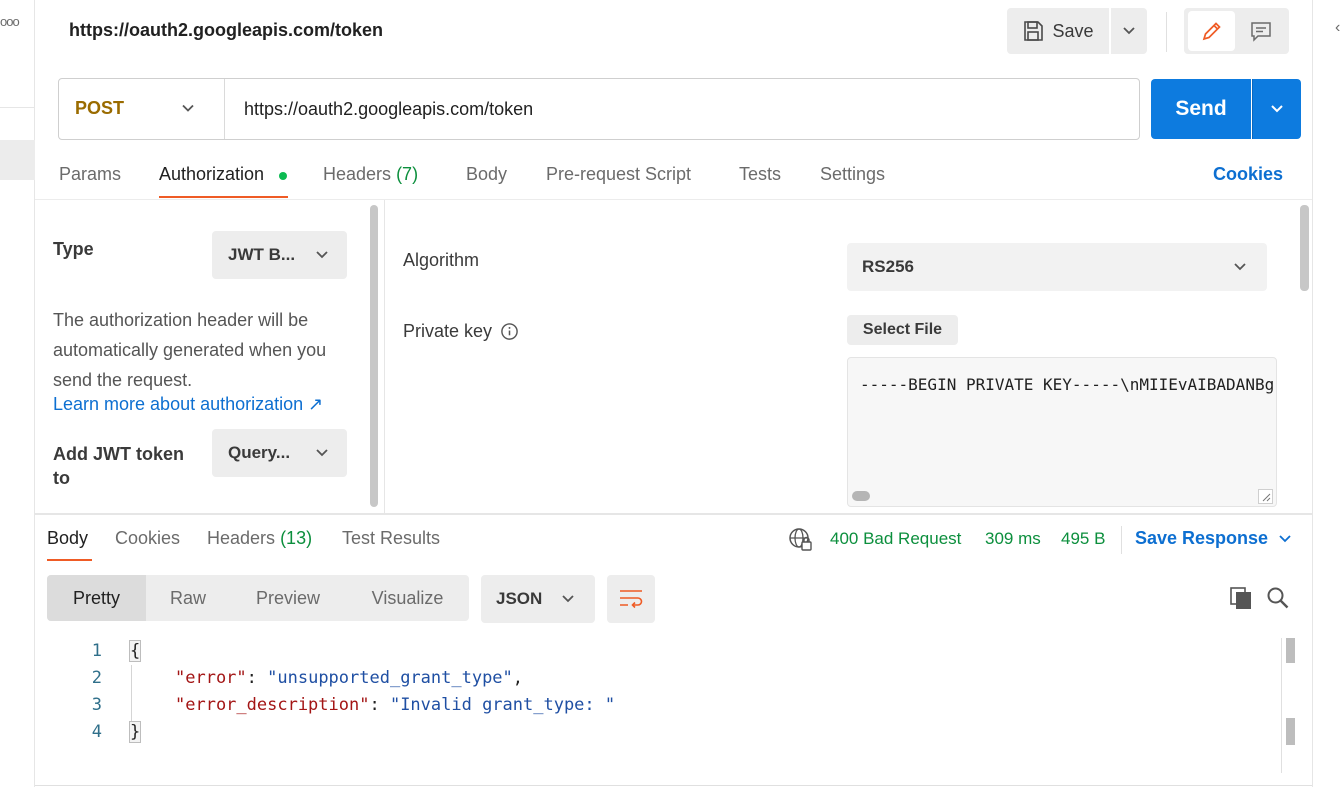 Image resolution: width=1342 pixels, height=787 pixels. I want to click on floppy-disk-icon, so click(1034, 31).